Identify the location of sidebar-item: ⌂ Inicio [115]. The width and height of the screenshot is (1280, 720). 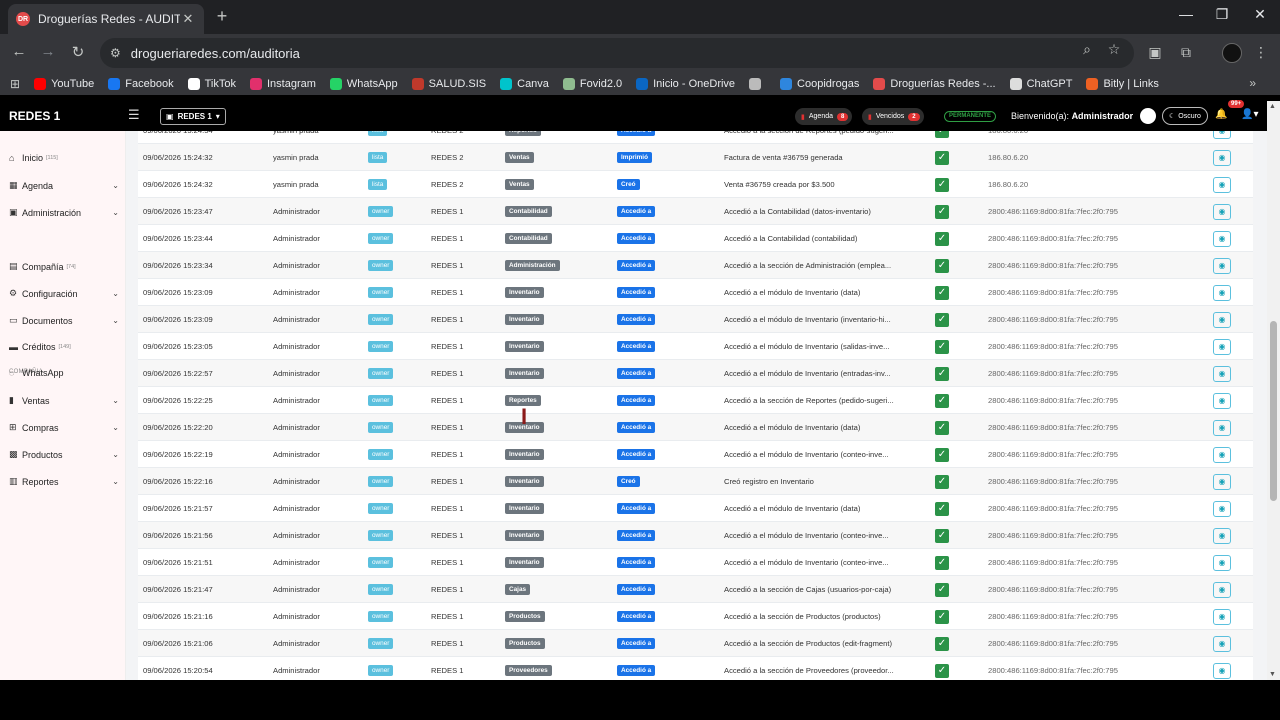
(64, 158).